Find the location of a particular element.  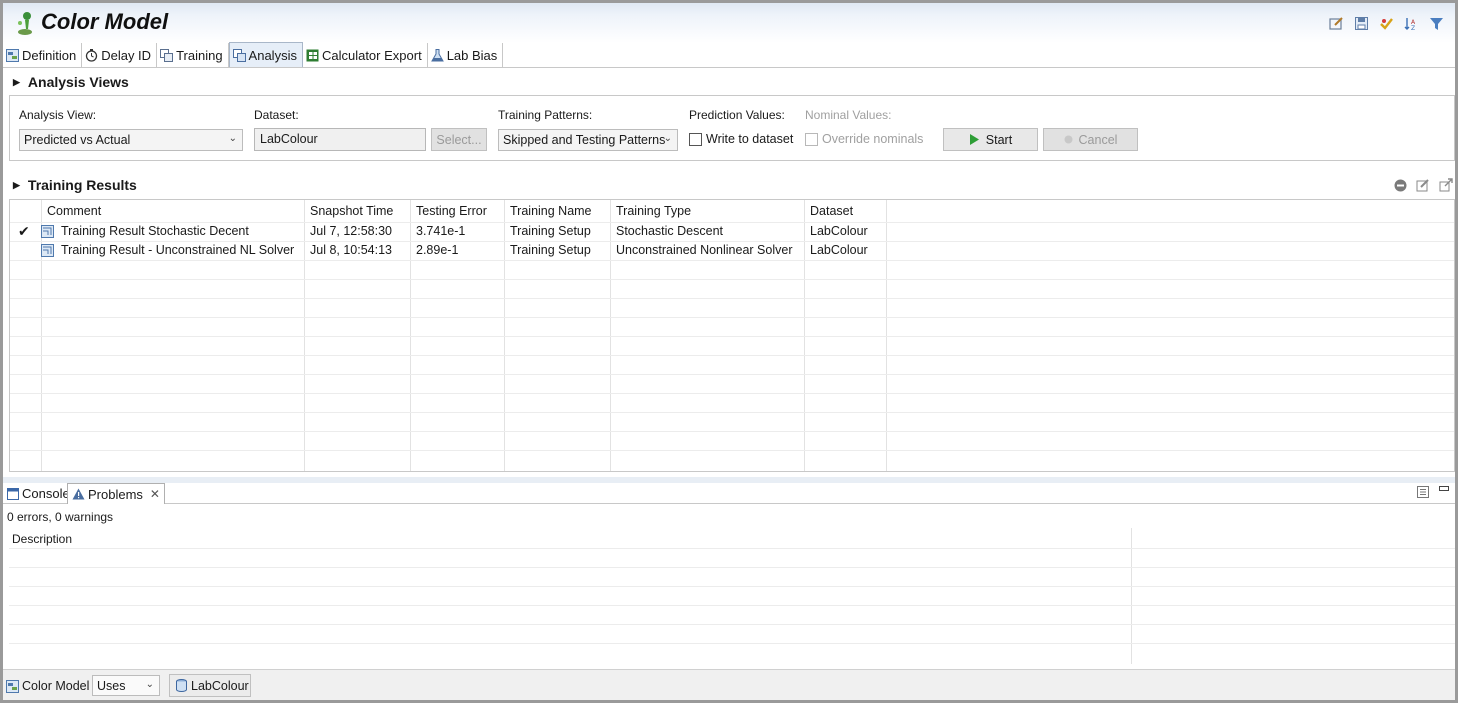

check-icon is located at coordinates (1386, 23).